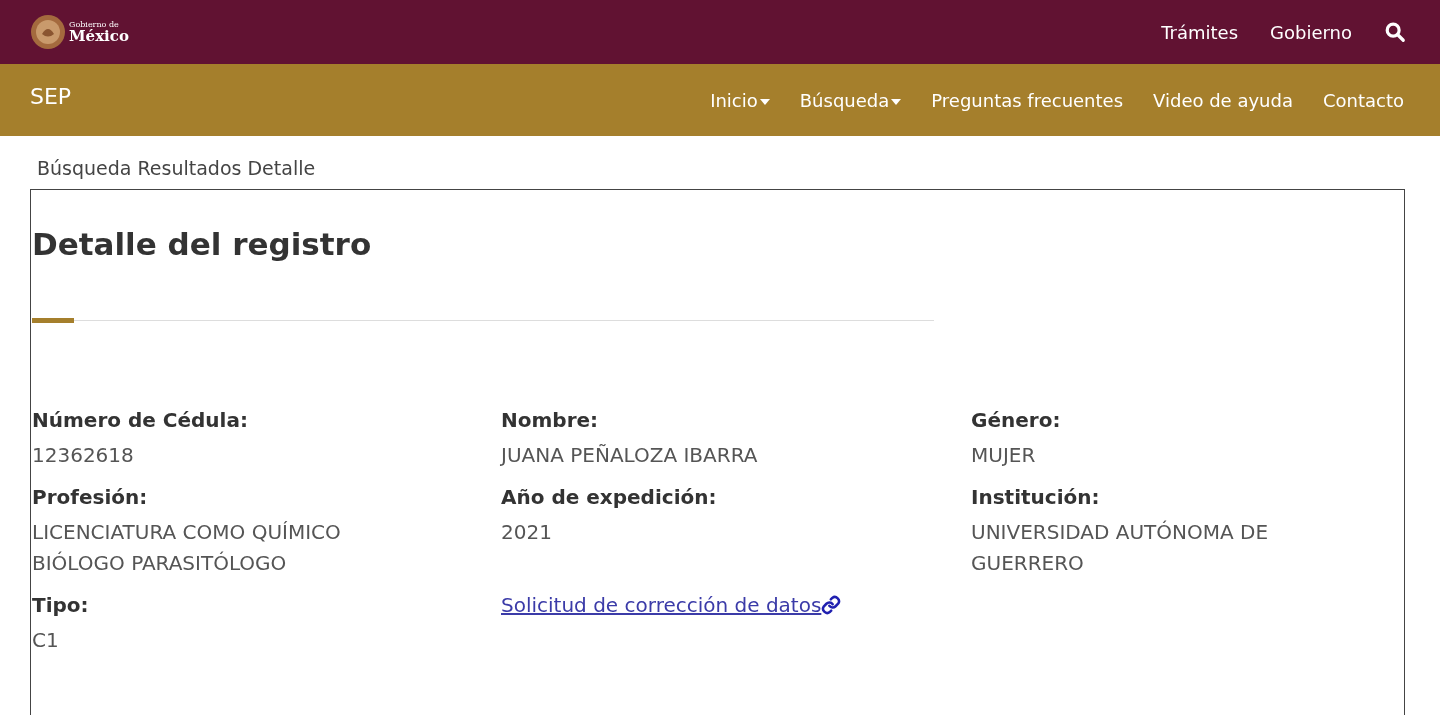 This screenshot has width=1440, height=715. What do you see at coordinates (1311, 32) in the screenshot?
I see `header-link: Gobierno` at bounding box center [1311, 32].